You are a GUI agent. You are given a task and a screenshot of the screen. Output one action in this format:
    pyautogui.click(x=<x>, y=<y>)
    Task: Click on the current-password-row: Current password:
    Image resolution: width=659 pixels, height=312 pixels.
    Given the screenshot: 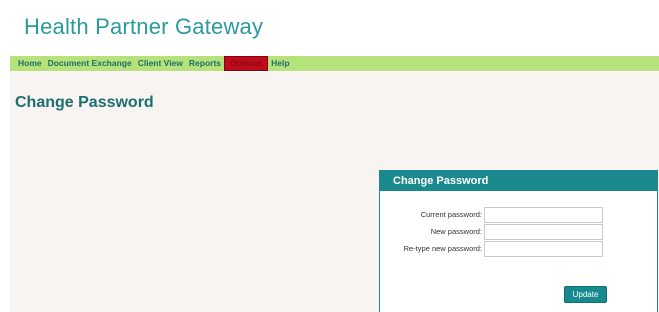 What is the action you would take?
    pyautogui.click(x=519, y=215)
    